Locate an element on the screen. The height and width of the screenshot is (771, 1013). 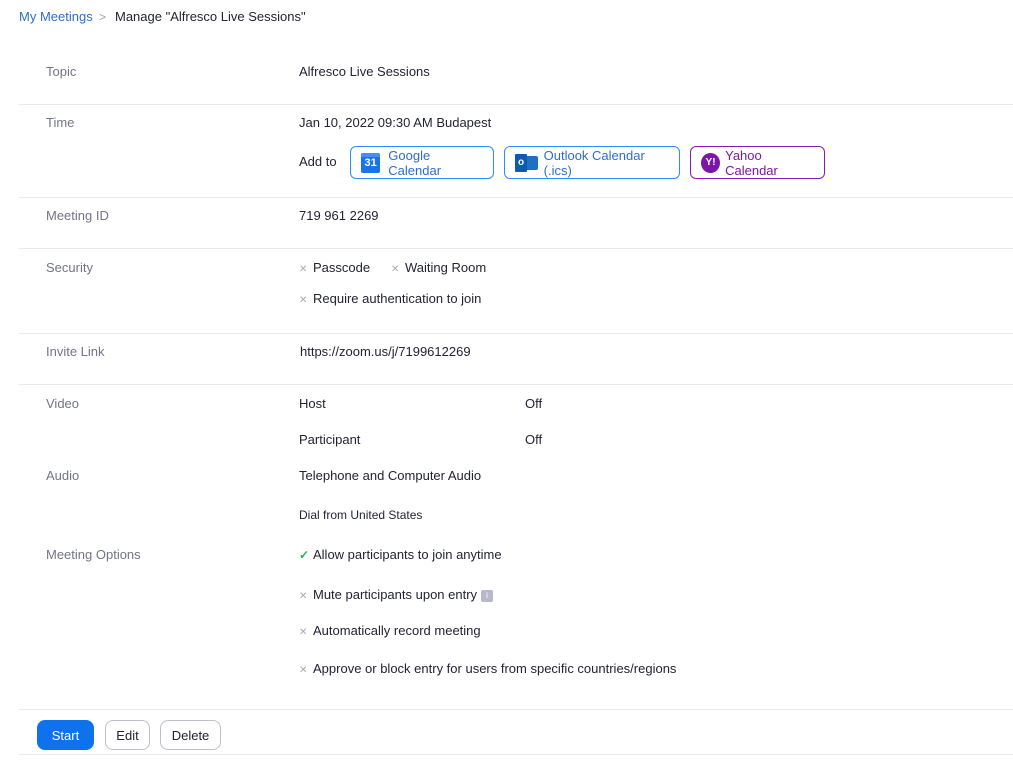
video-host-label: Host is located at coordinates (312, 403).